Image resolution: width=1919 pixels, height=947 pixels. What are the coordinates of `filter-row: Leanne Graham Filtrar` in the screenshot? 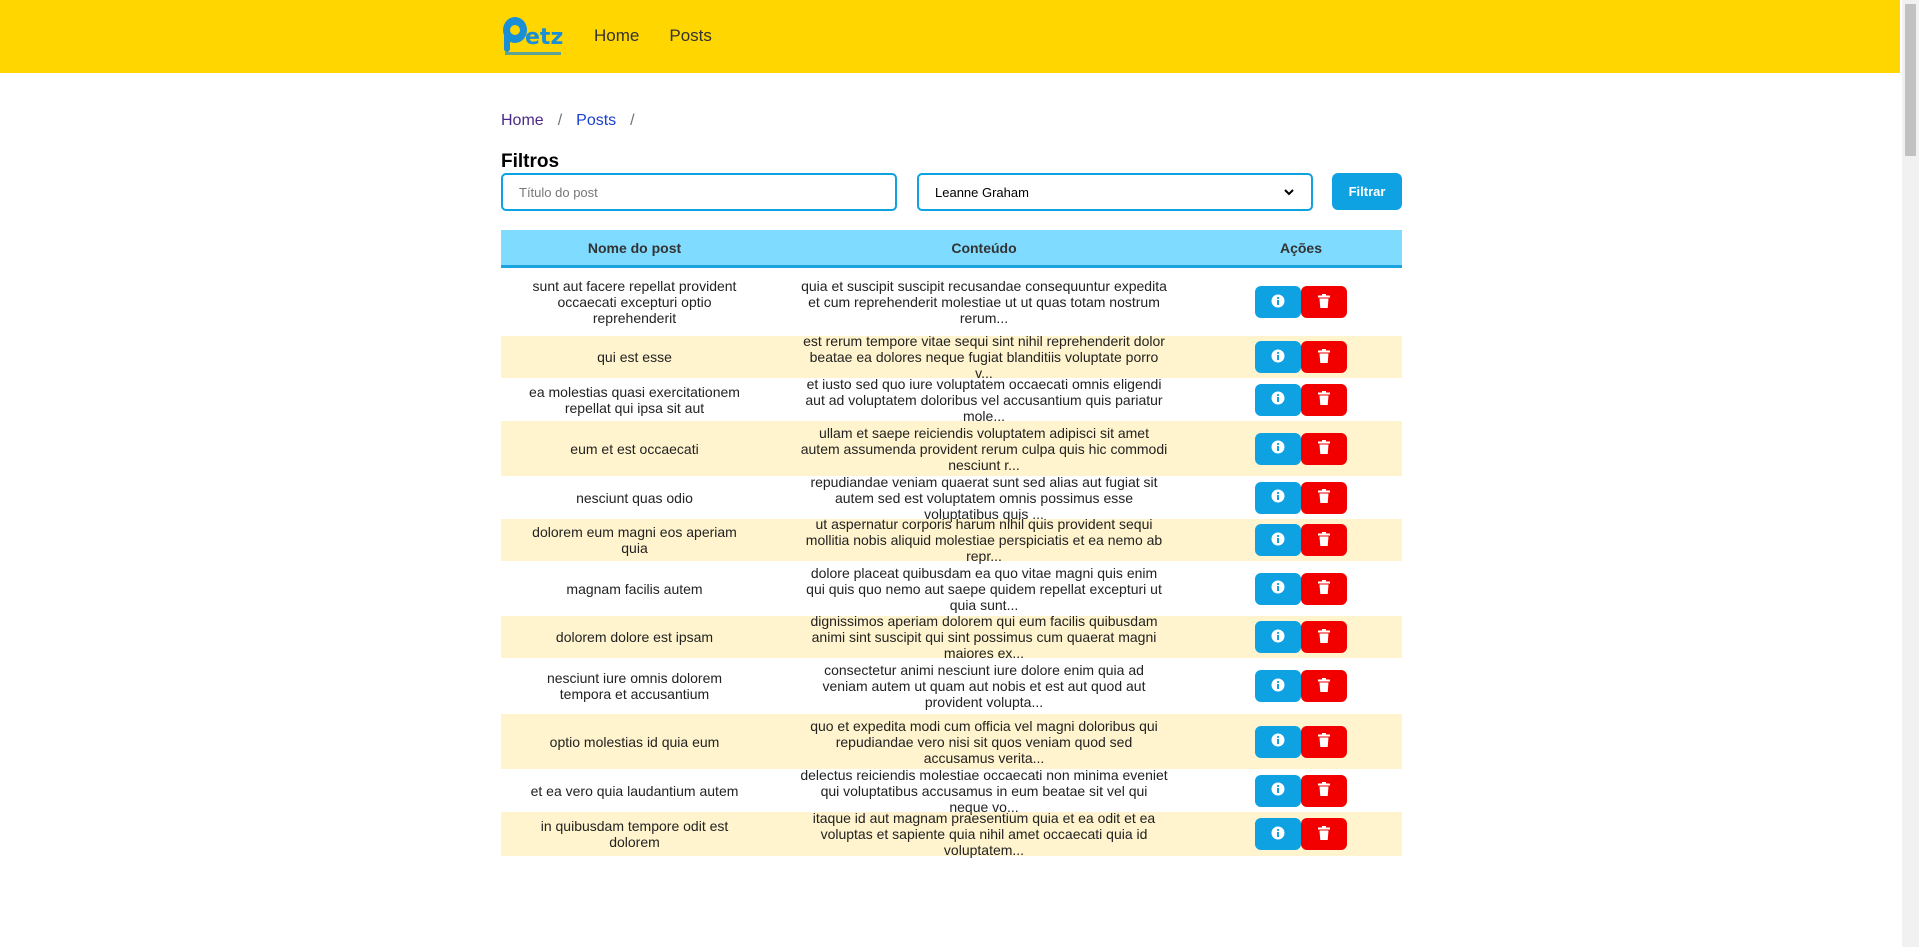 It's located at (951, 192).